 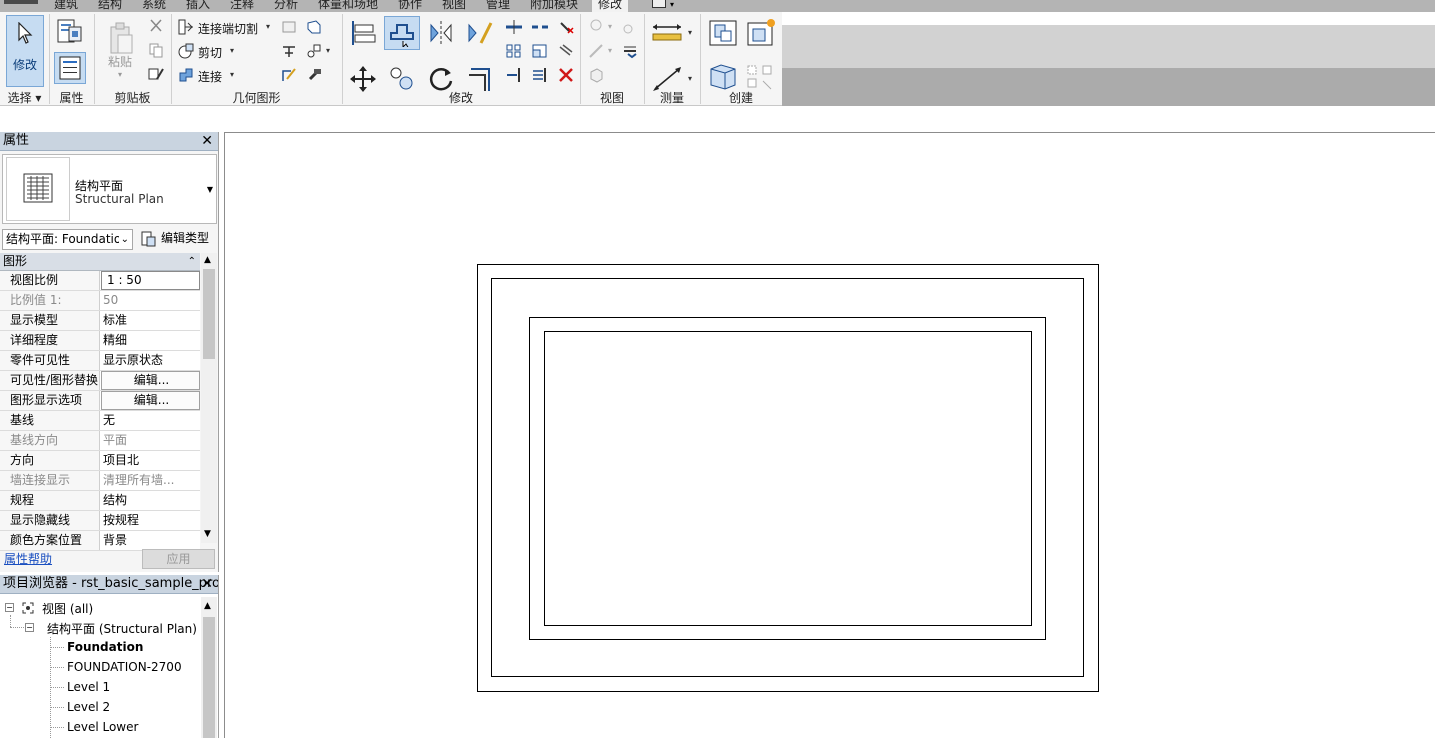 I want to click on tab-massing-site: 体量和场地, so click(x=348, y=6).